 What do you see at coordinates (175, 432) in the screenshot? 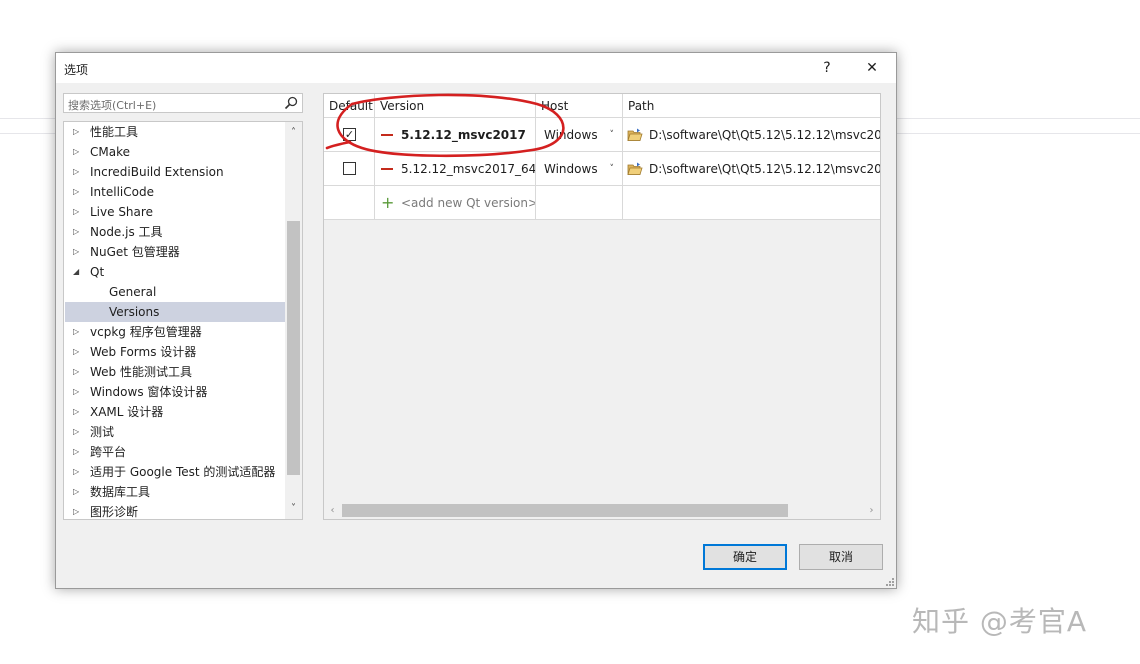
I see `tree-item: ▷ 测试` at bounding box center [175, 432].